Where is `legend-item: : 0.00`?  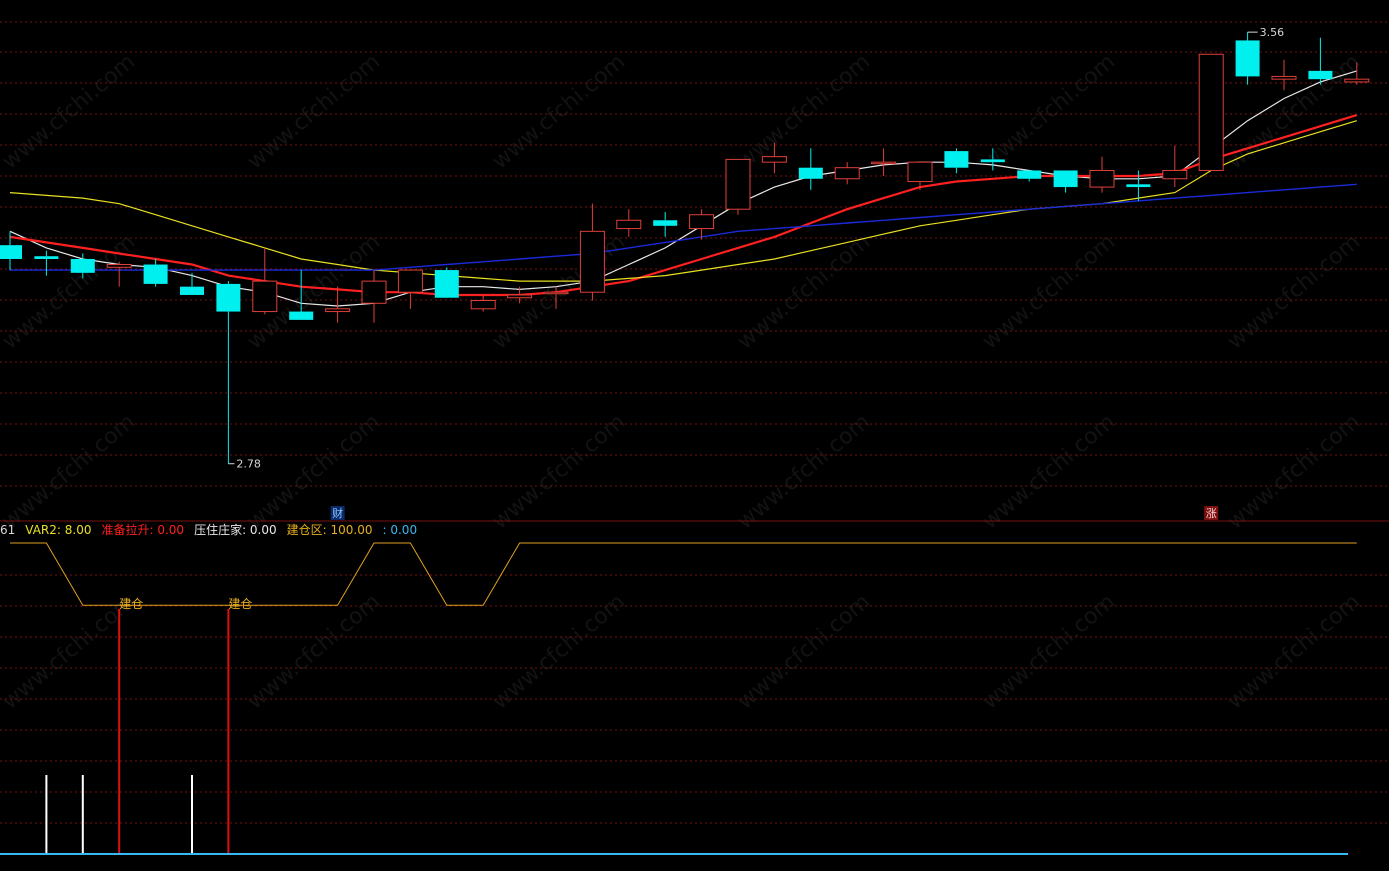
legend-item: : 0.00 is located at coordinates (400, 530).